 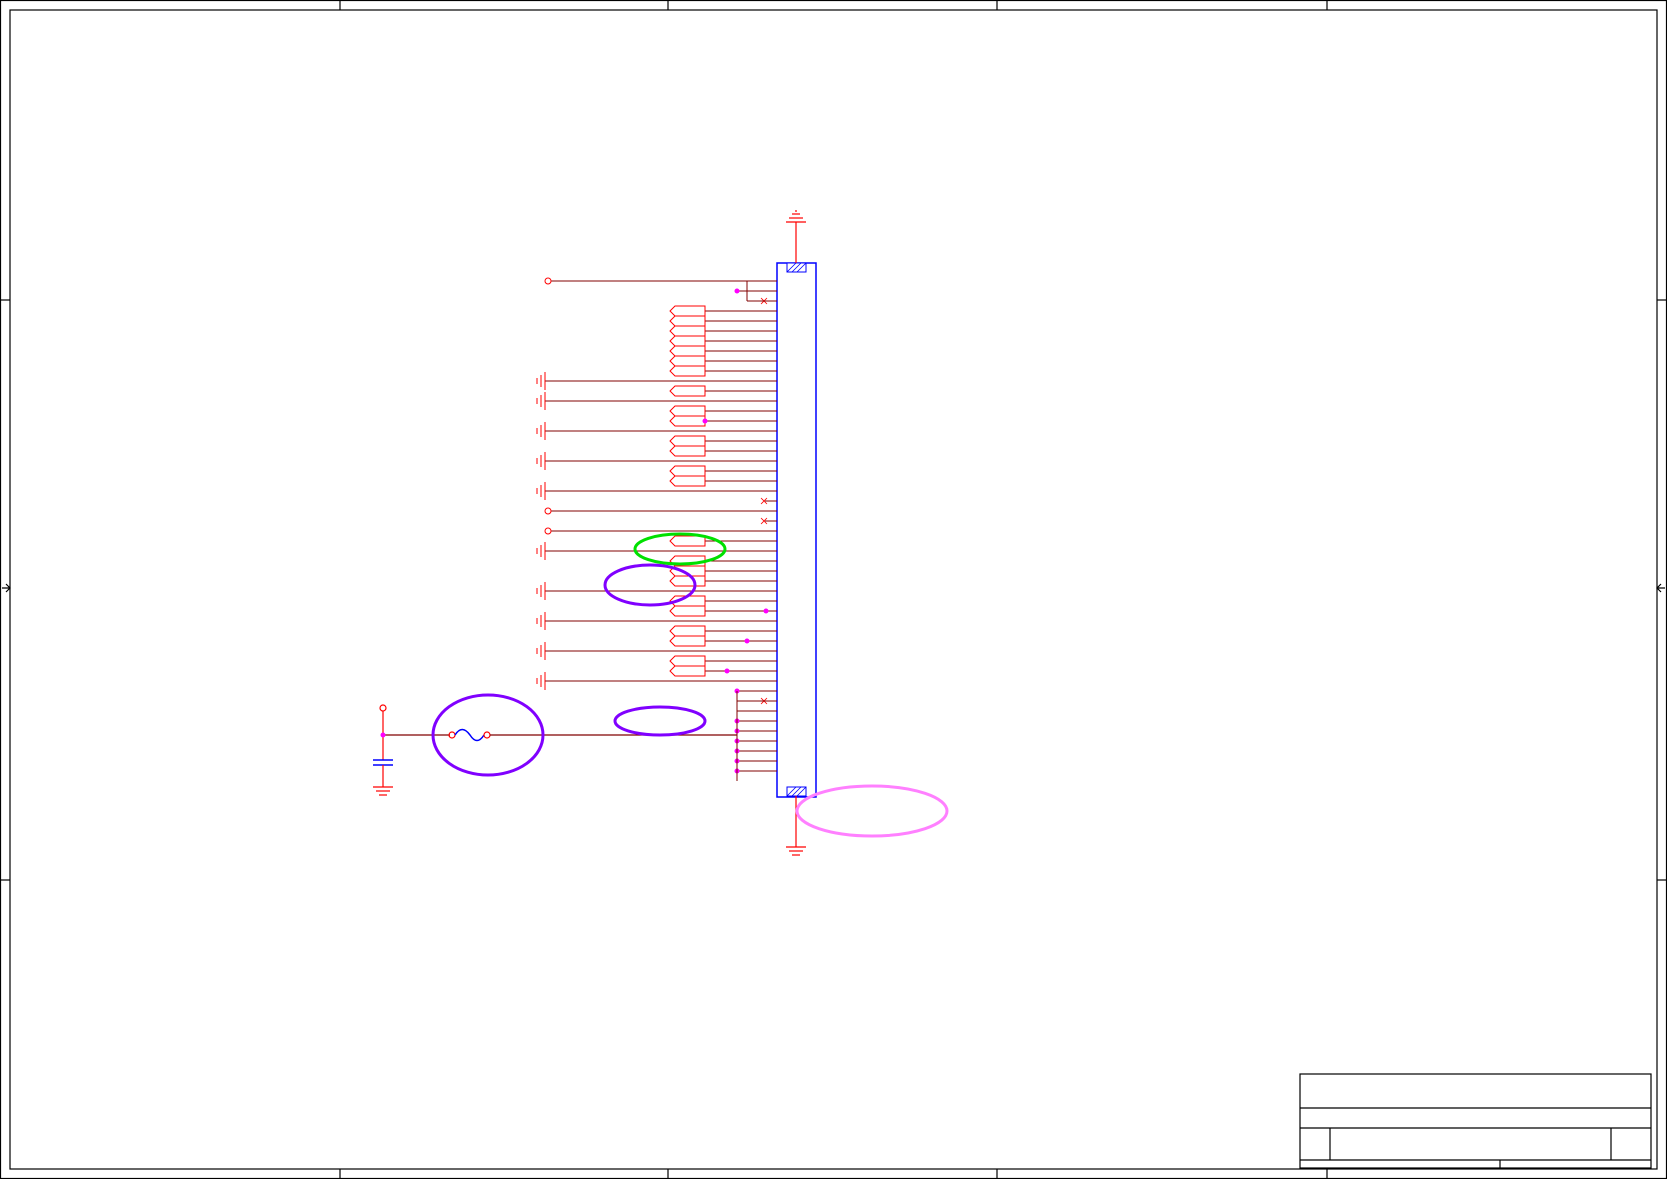 I want to click on annotation-circle-green, so click(x=680, y=549).